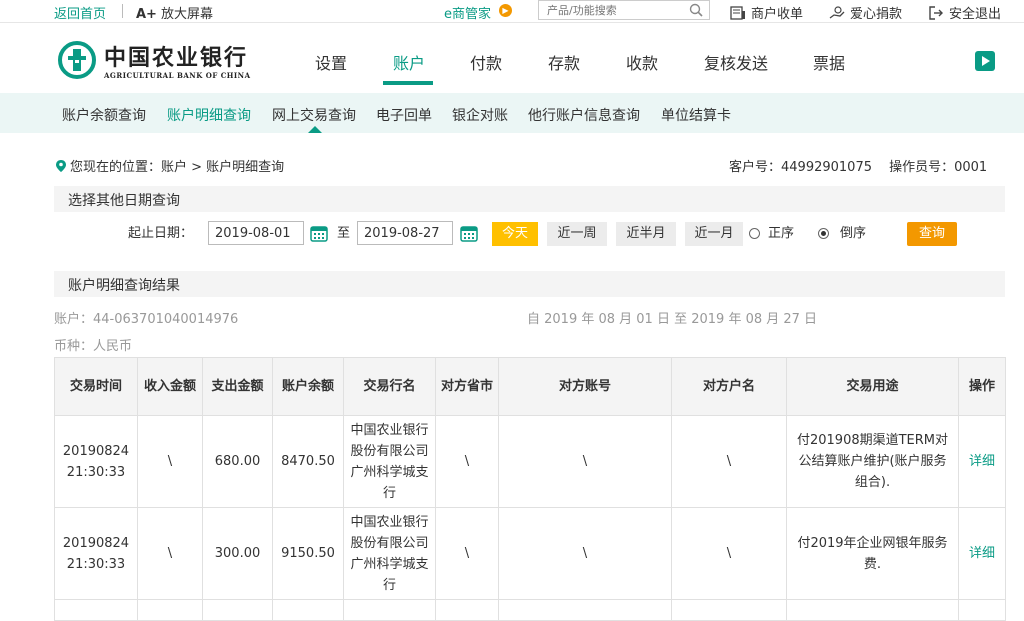 The image size is (1024, 621). Describe the element at coordinates (823, 233) in the screenshot. I see `descending-radio` at that location.